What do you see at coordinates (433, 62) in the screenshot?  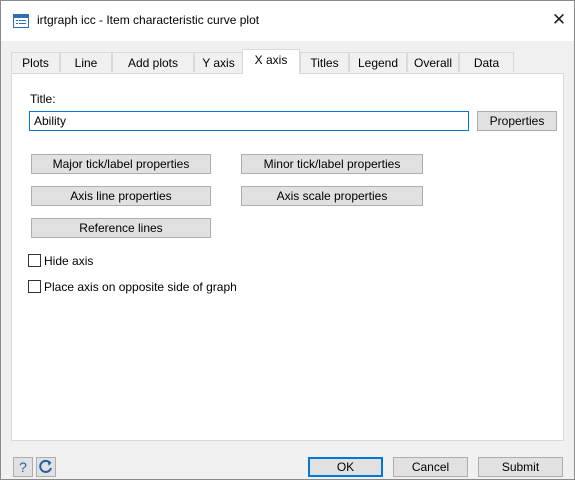 I see `tab-overall: Overall` at bounding box center [433, 62].